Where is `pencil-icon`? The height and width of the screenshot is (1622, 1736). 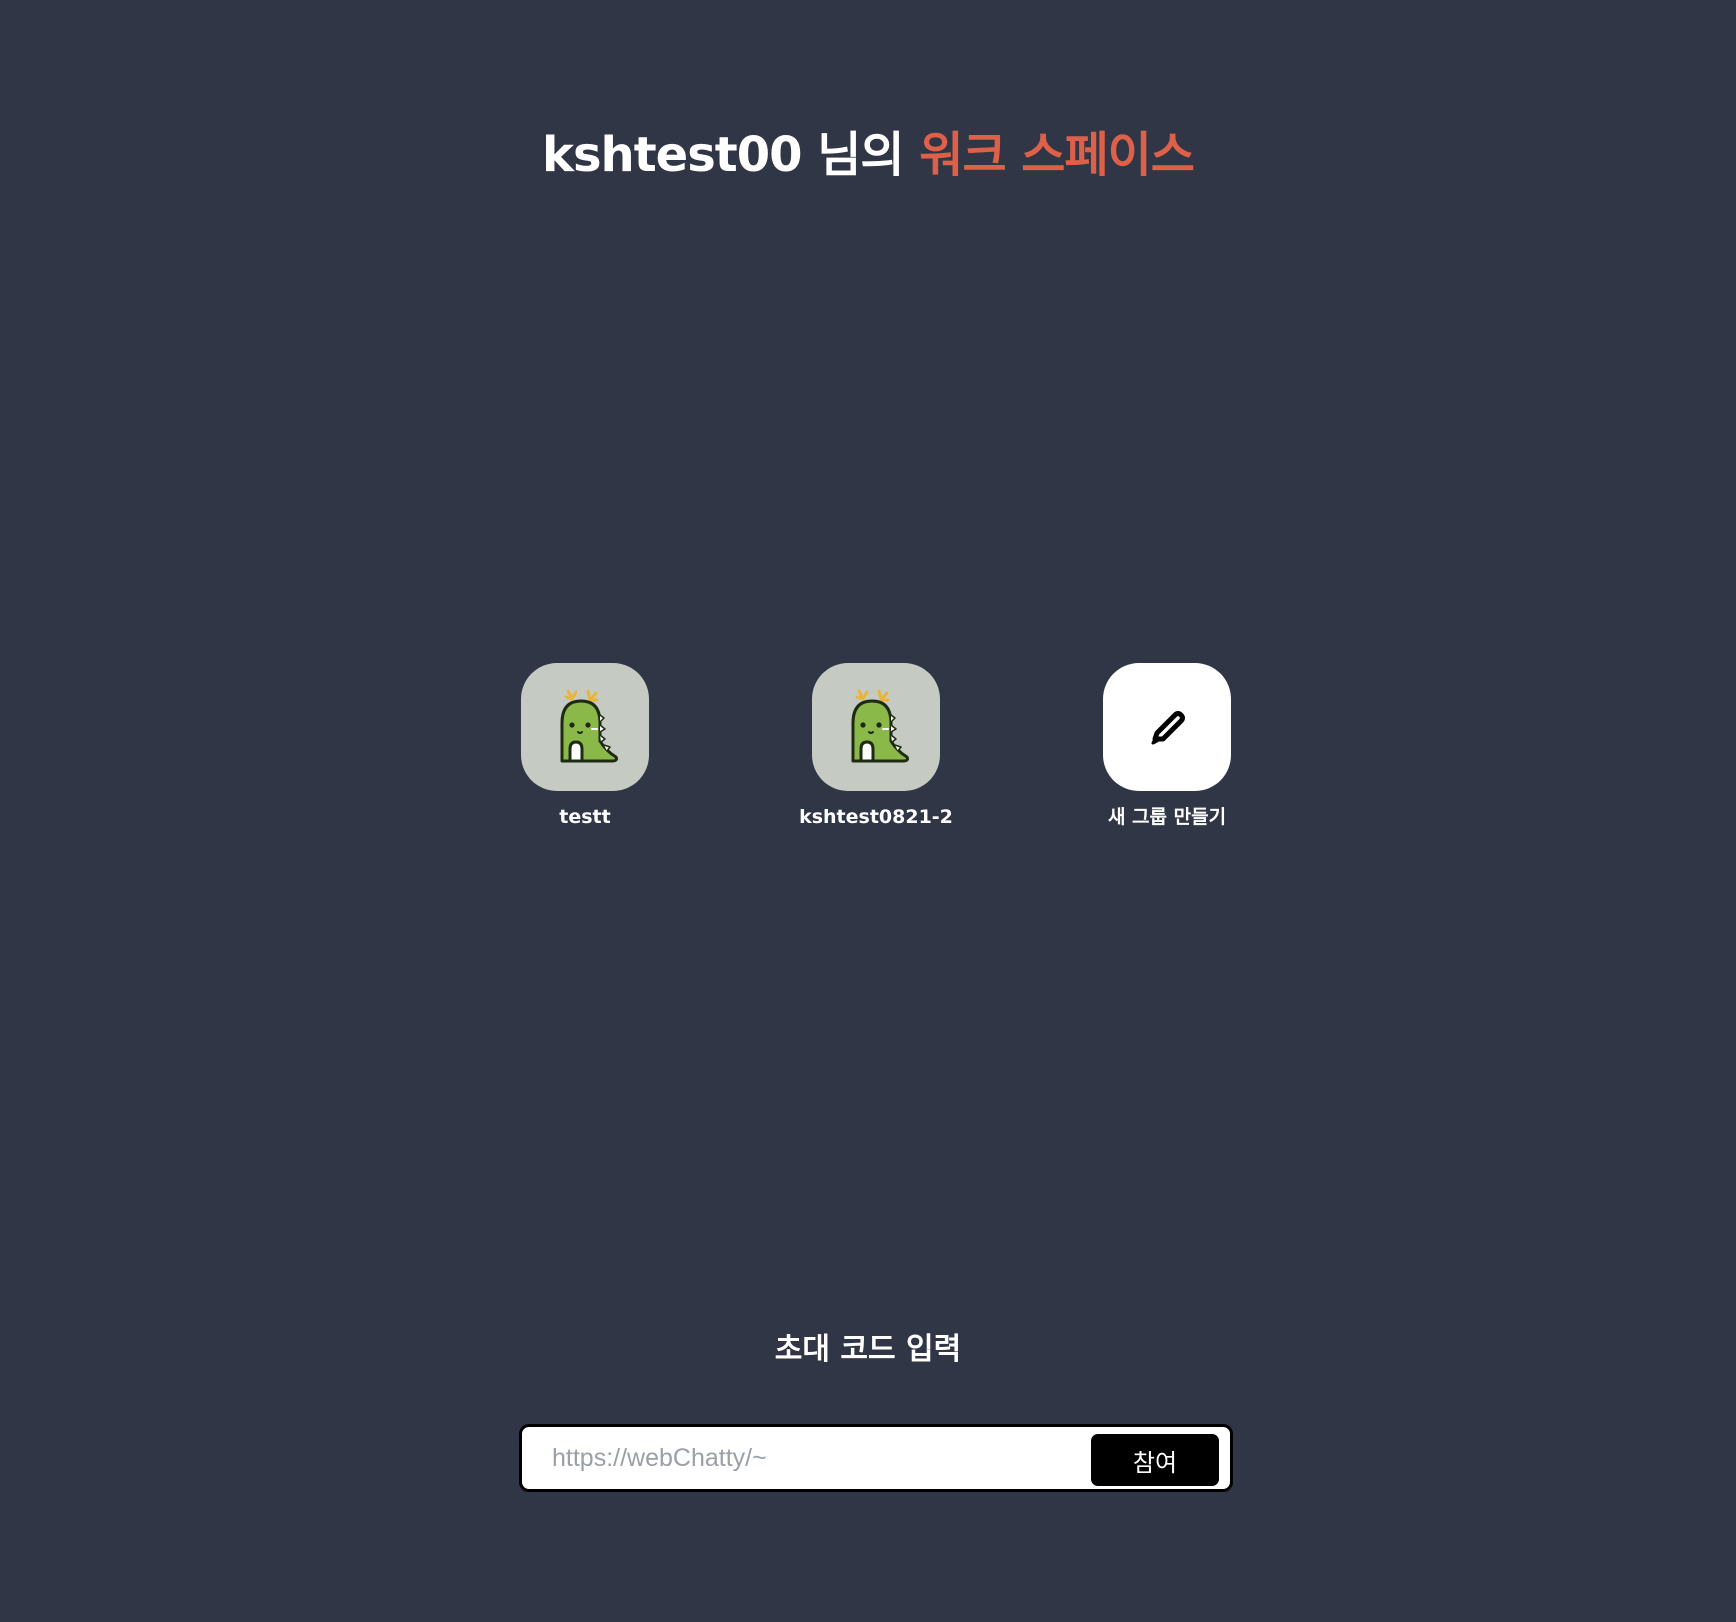
pencil-icon is located at coordinates (1168, 728).